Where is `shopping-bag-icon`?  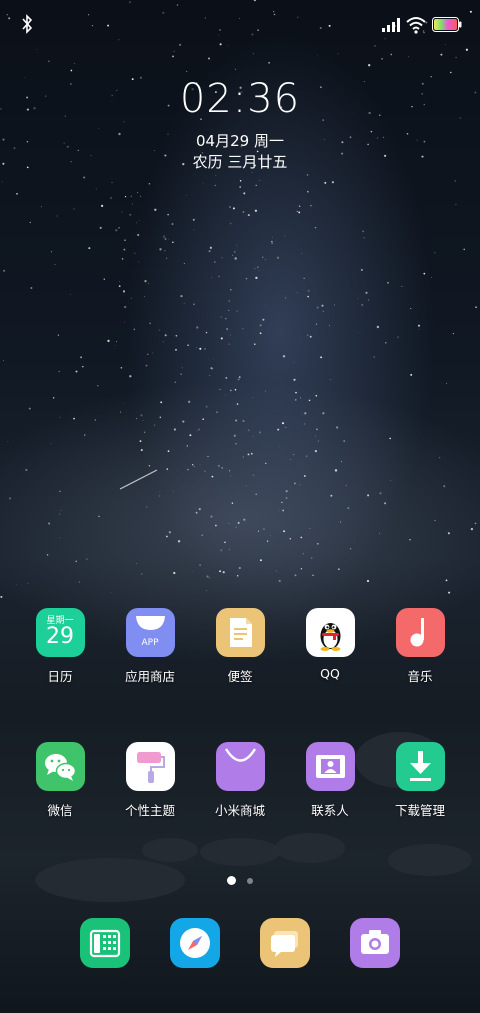
shopping-bag-icon is located at coordinates (150, 623).